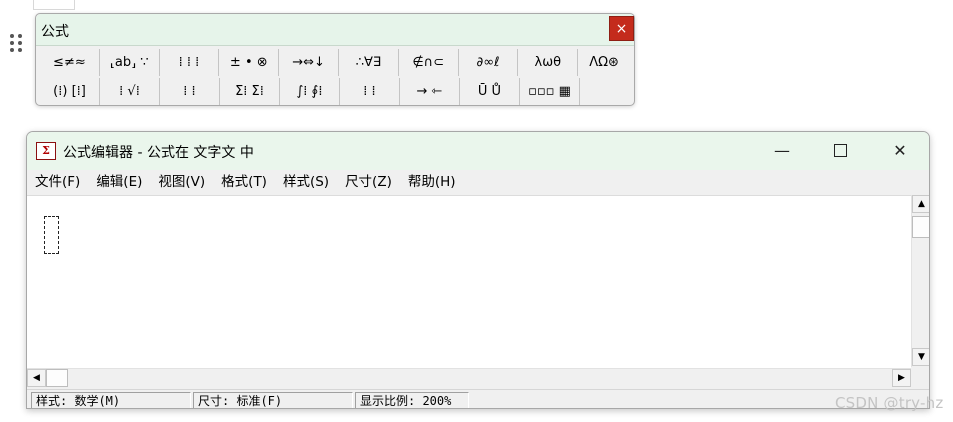  What do you see at coordinates (57, 378) in the screenshot?
I see `horizontal-scroll-thumb` at bounding box center [57, 378].